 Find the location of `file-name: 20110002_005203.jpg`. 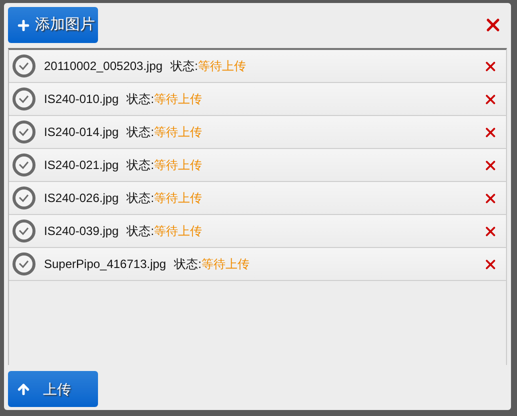

file-name: 20110002_005203.jpg is located at coordinates (103, 66).